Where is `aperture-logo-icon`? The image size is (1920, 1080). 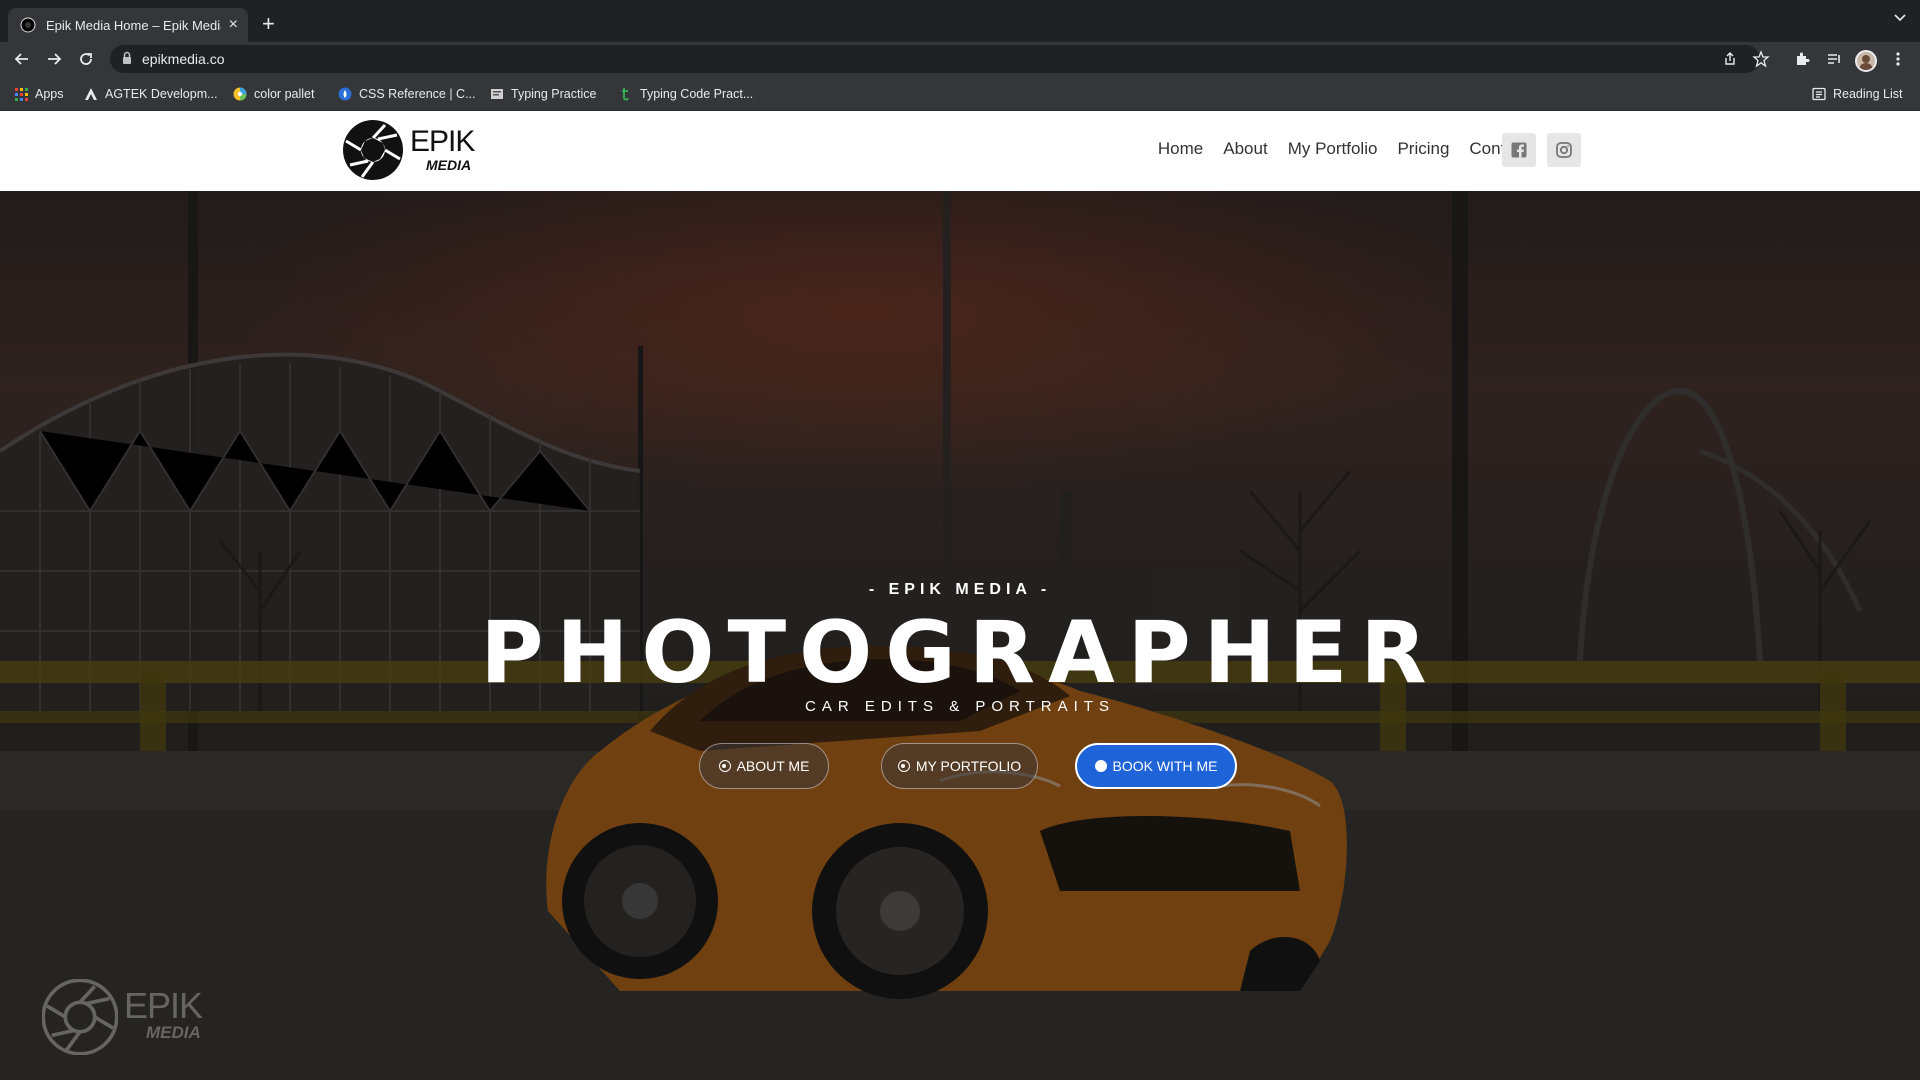
aperture-logo-icon is located at coordinates (373, 150).